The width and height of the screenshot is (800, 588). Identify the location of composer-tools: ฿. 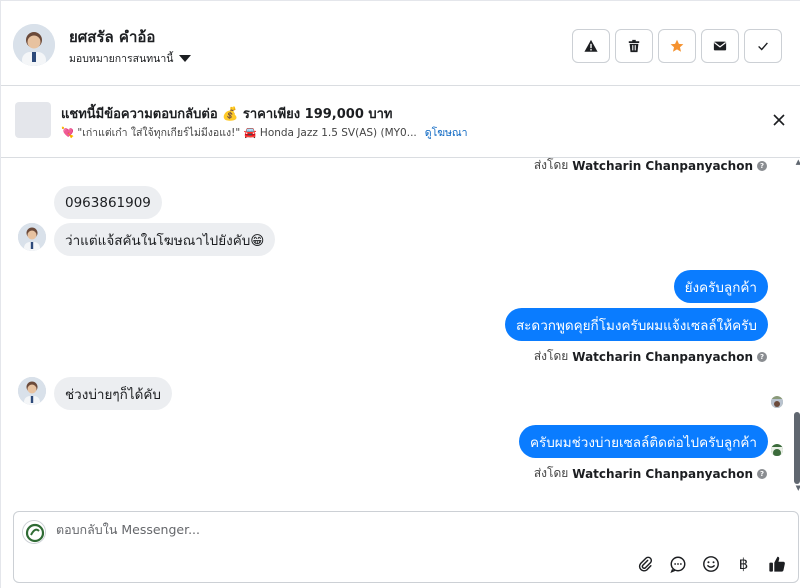
(710, 563).